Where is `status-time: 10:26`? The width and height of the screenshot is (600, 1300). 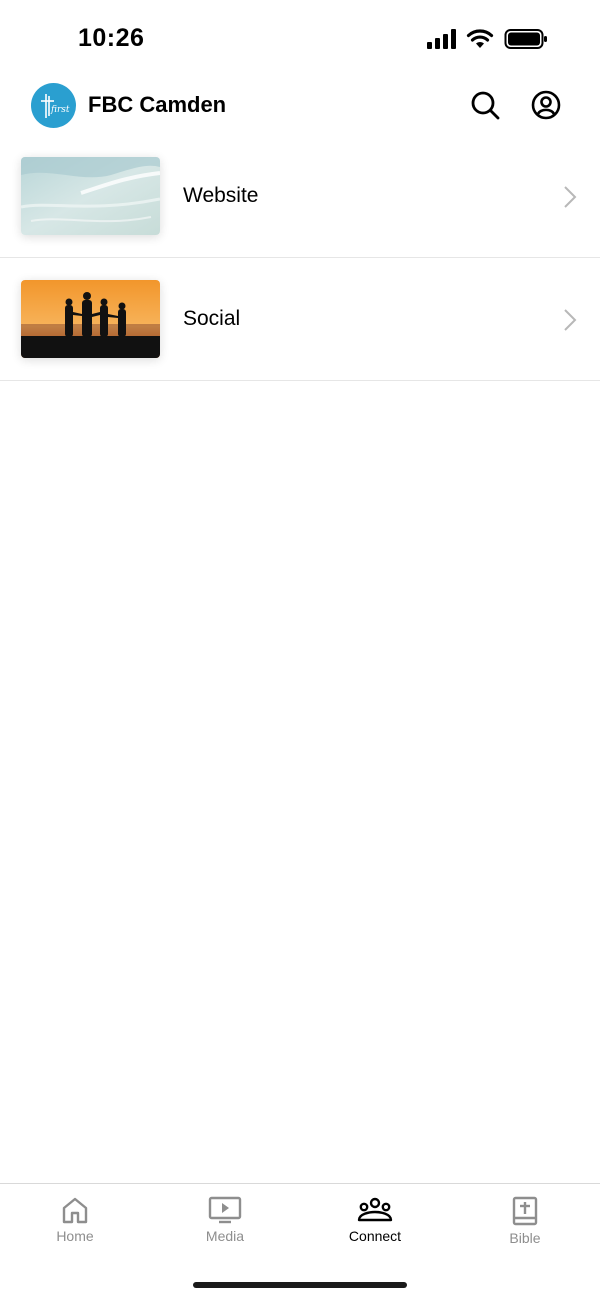 status-time: 10:26 is located at coordinates (111, 38).